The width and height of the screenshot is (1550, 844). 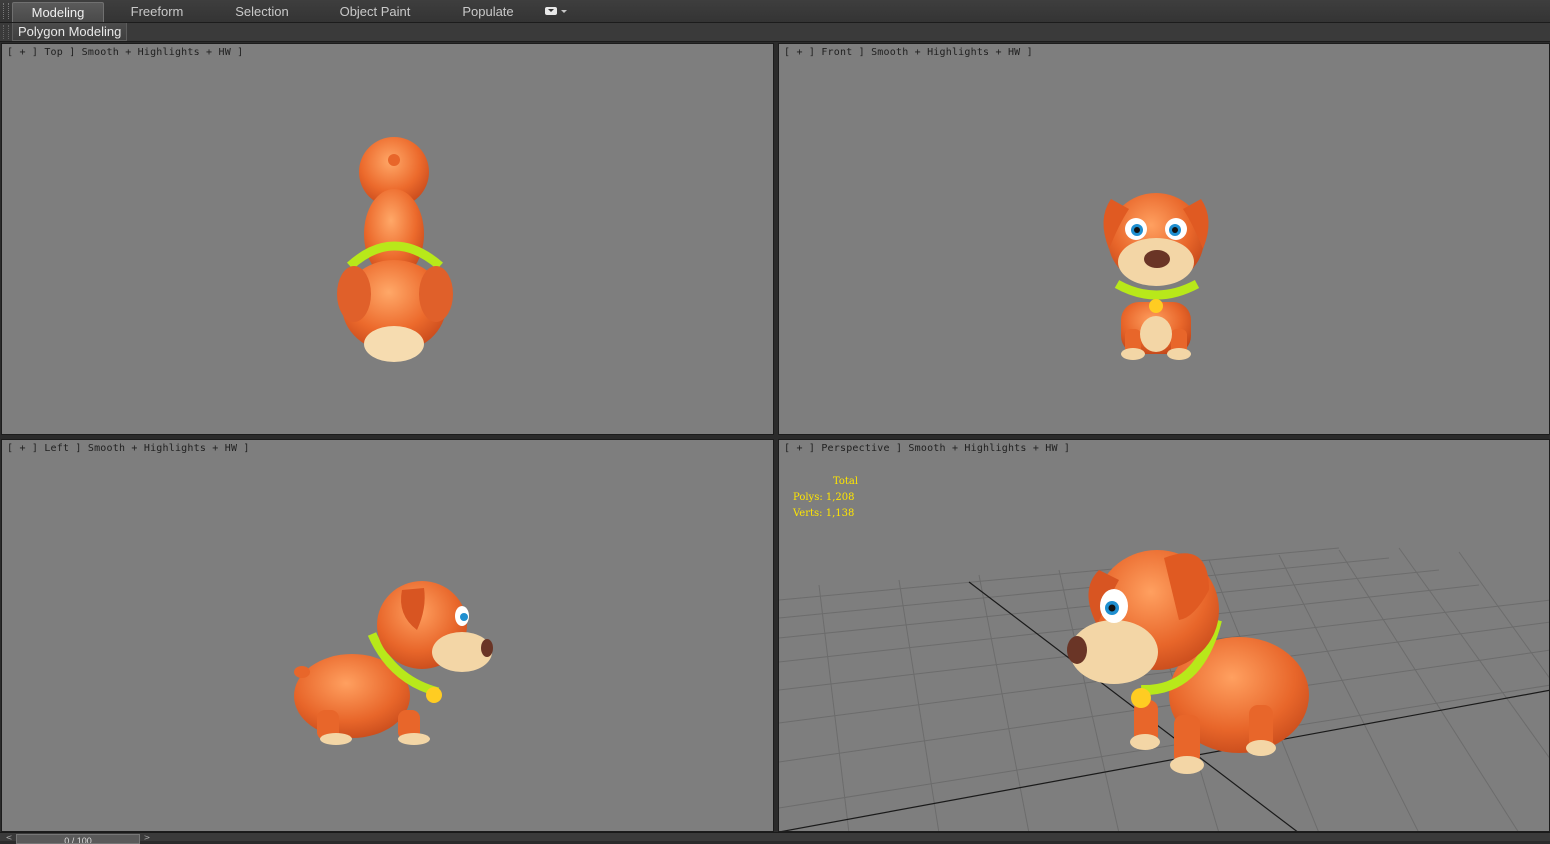 What do you see at coordinates (487, 648) in the screenshot?
I see `dog-nose-left` at bounding box center [487, 648].